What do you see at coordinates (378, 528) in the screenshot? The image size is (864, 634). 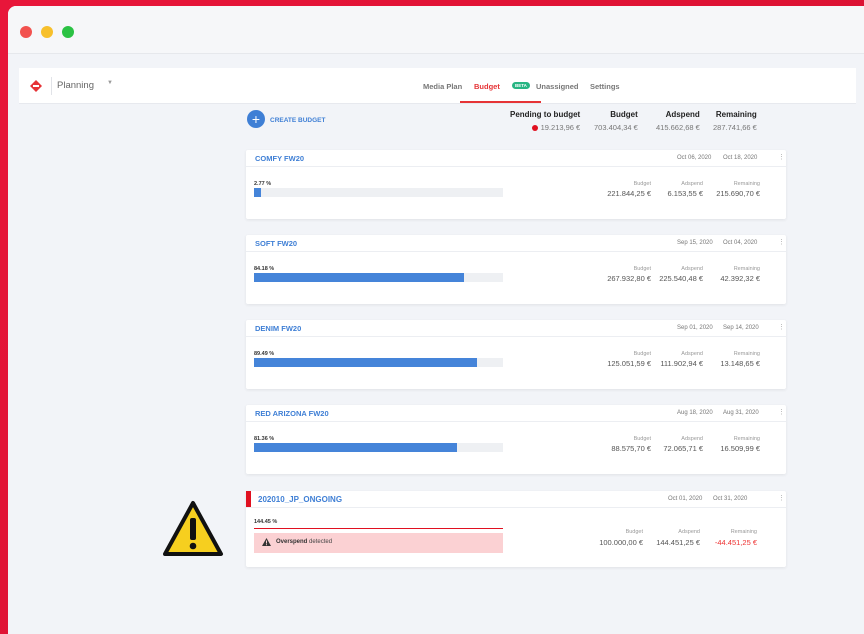 I see `overspend-bar` at bounding box center [378, 528].